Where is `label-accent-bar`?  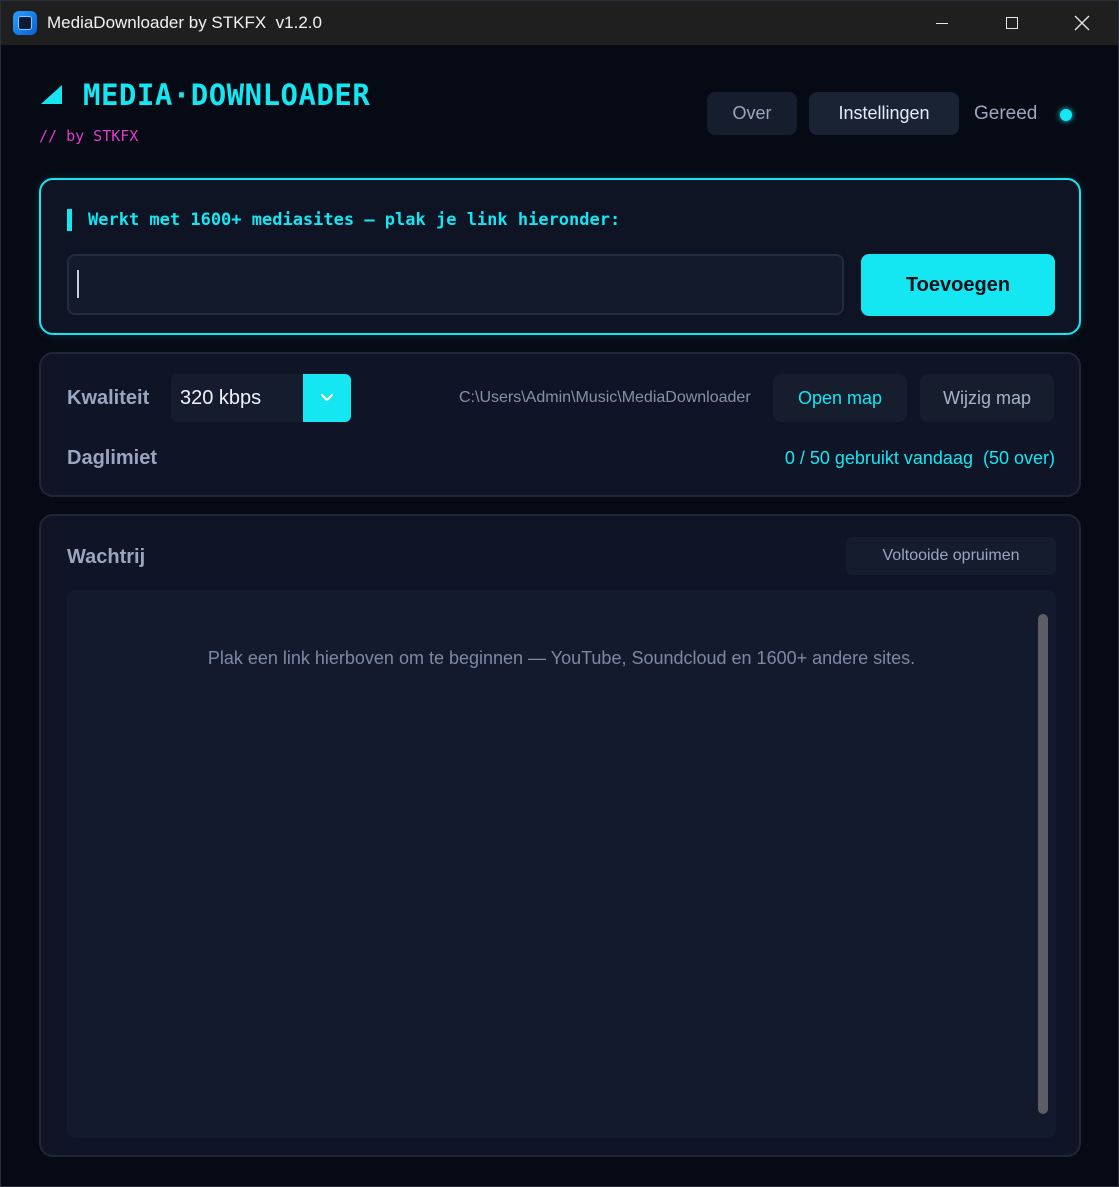
label-accent-bar is located at coordinates (69, 220).